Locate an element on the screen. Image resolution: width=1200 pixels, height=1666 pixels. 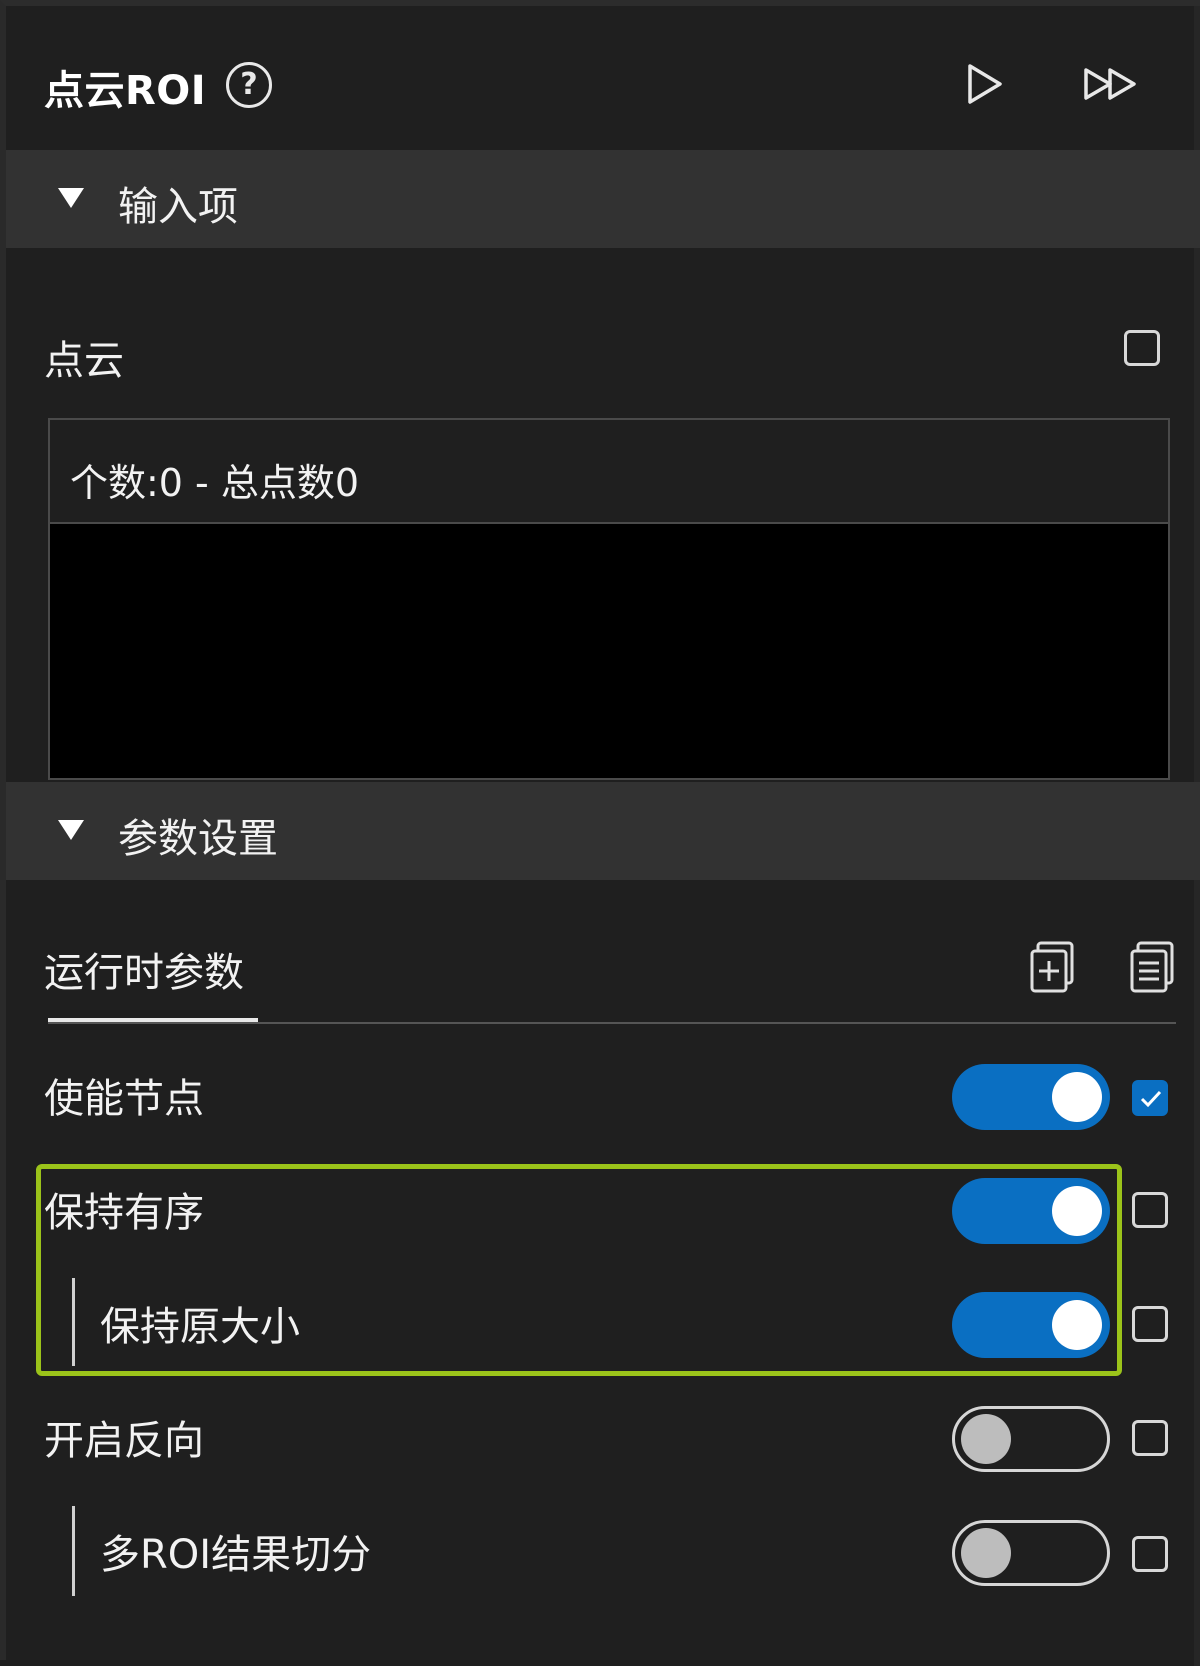
keep-ordered-checkbox is located at coordinates (1150, 1210).